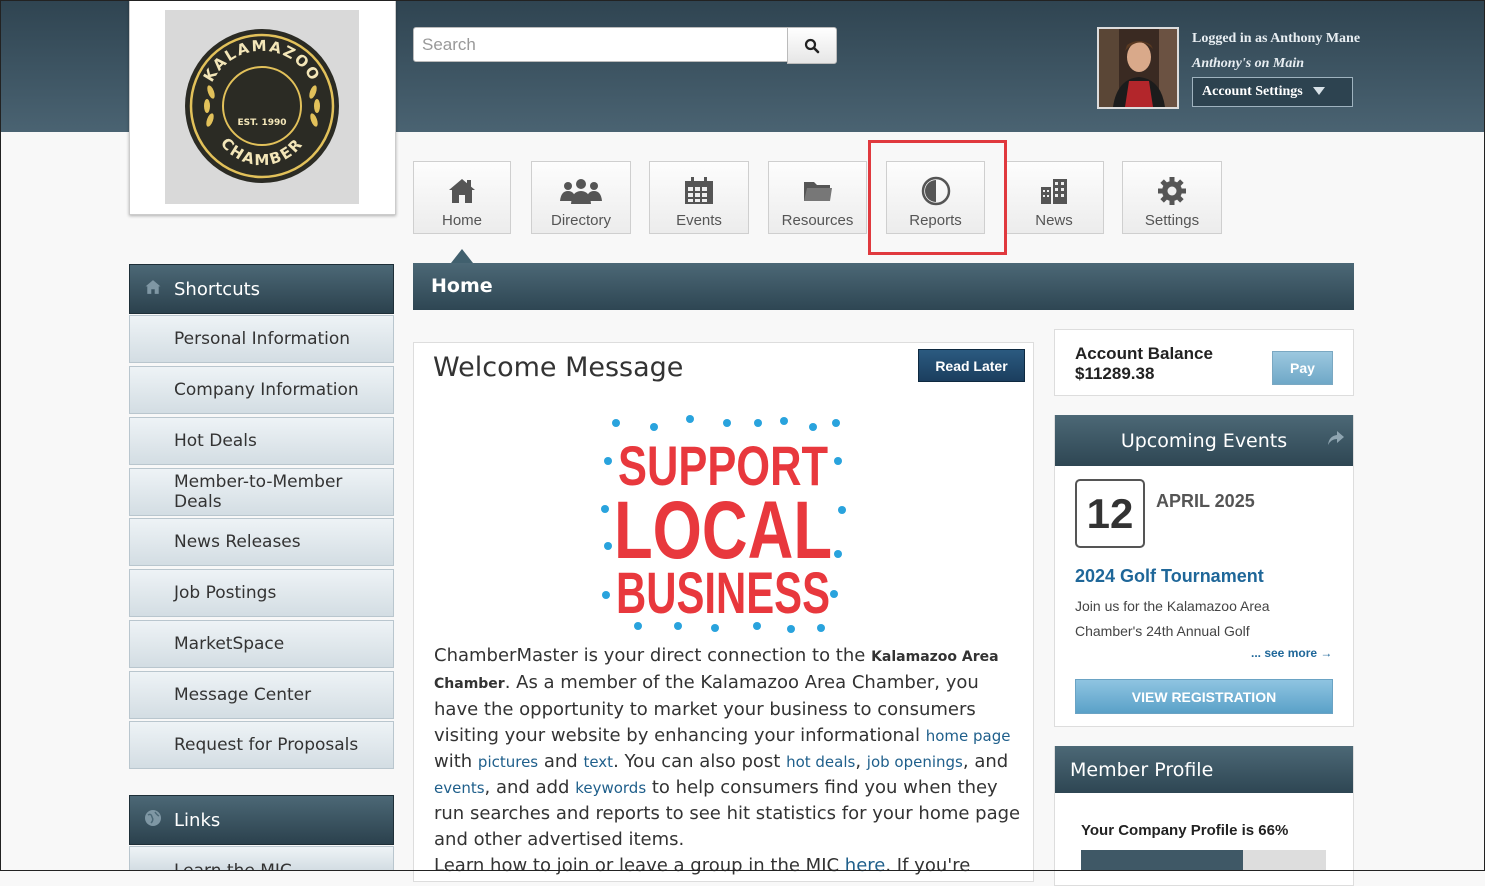 The width and height of the screenshot is (1485, 886). I want to click on see-more-link: ... see more →, so click(1291, 653).